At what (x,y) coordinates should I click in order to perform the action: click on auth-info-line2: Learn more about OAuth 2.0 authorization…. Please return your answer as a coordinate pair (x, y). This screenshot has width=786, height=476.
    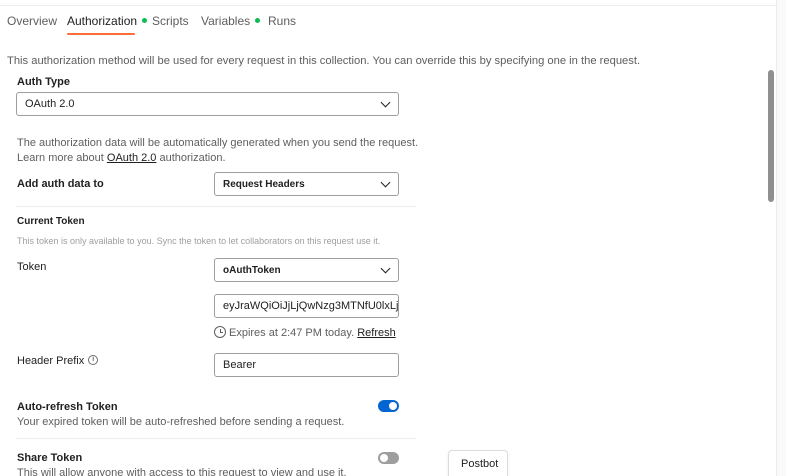
    Looking at the image, I should click on (121, 158).